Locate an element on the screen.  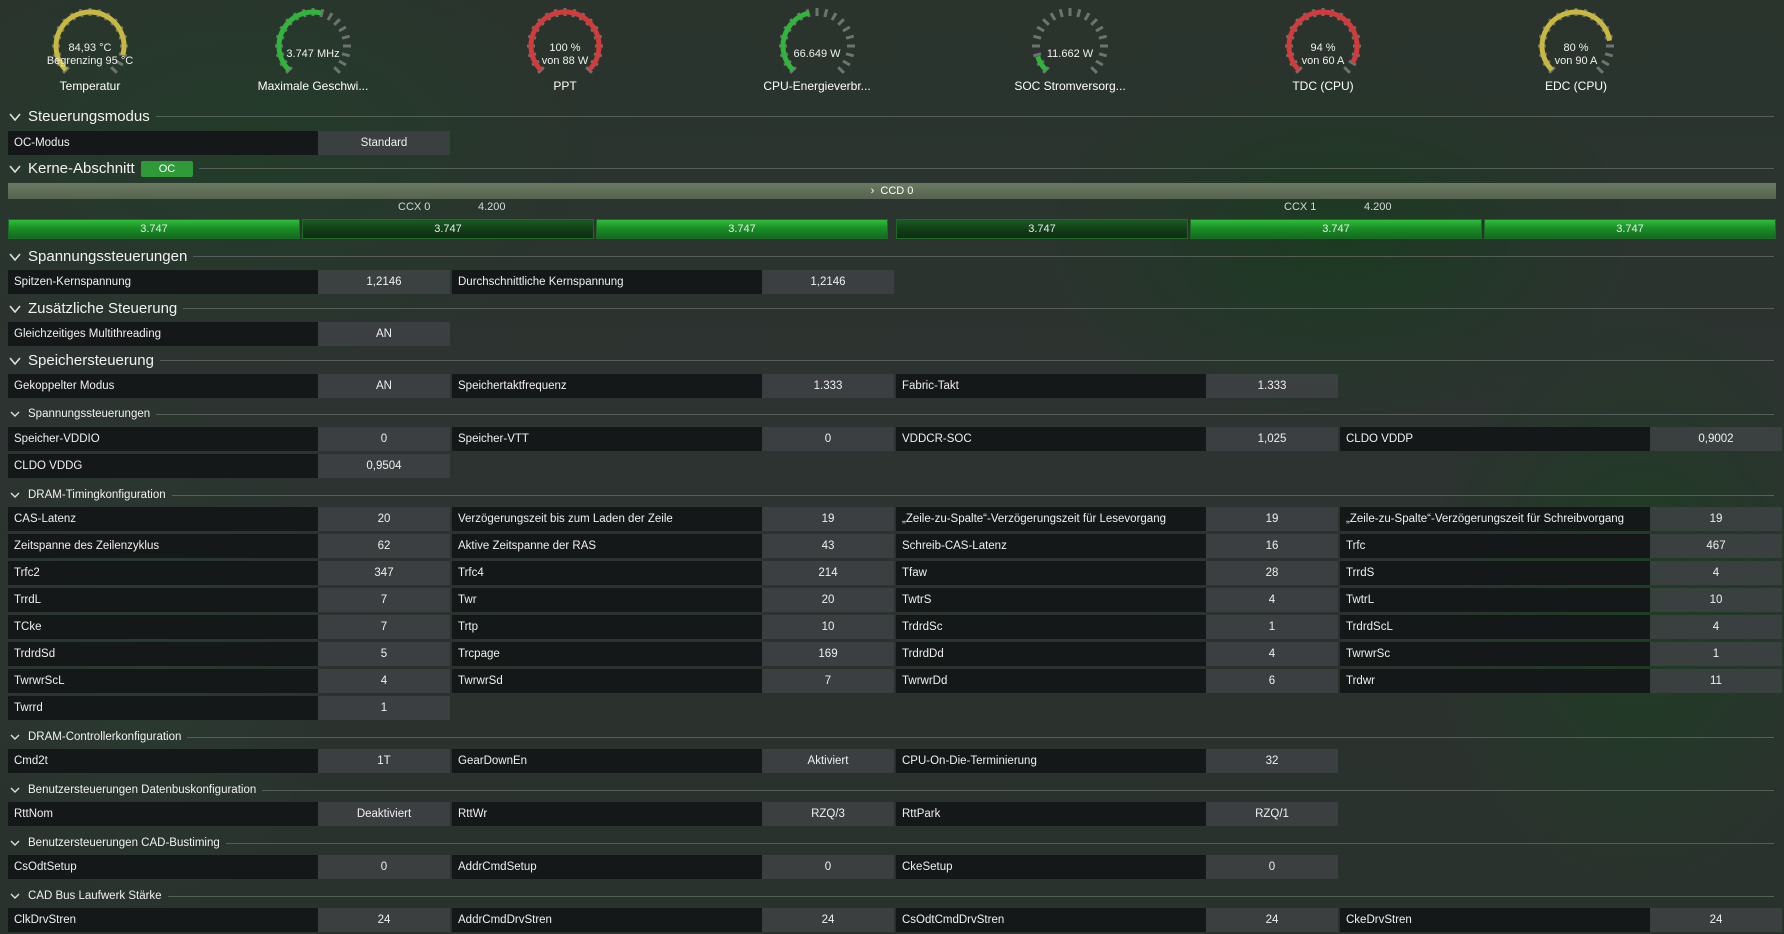
field-value: 0,9504 is located at coordinates (384, 466).